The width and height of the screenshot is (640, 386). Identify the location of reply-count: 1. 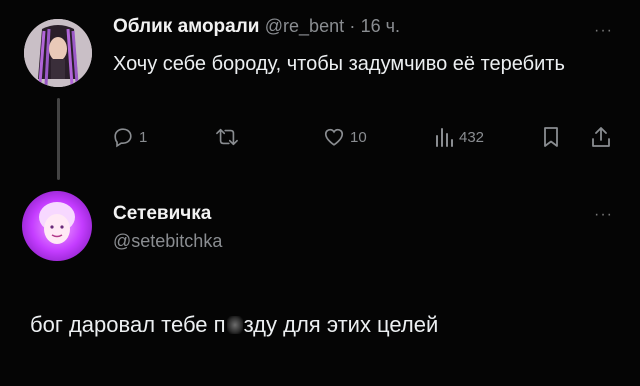
(143, 137).